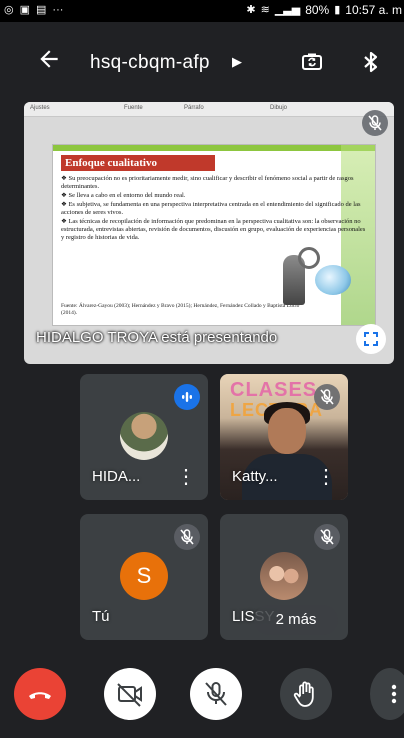  What do you see at coordinates (41, 10) in the screenshot?
I see `facebook-icon: ▤` at bounding box center [41, 10].